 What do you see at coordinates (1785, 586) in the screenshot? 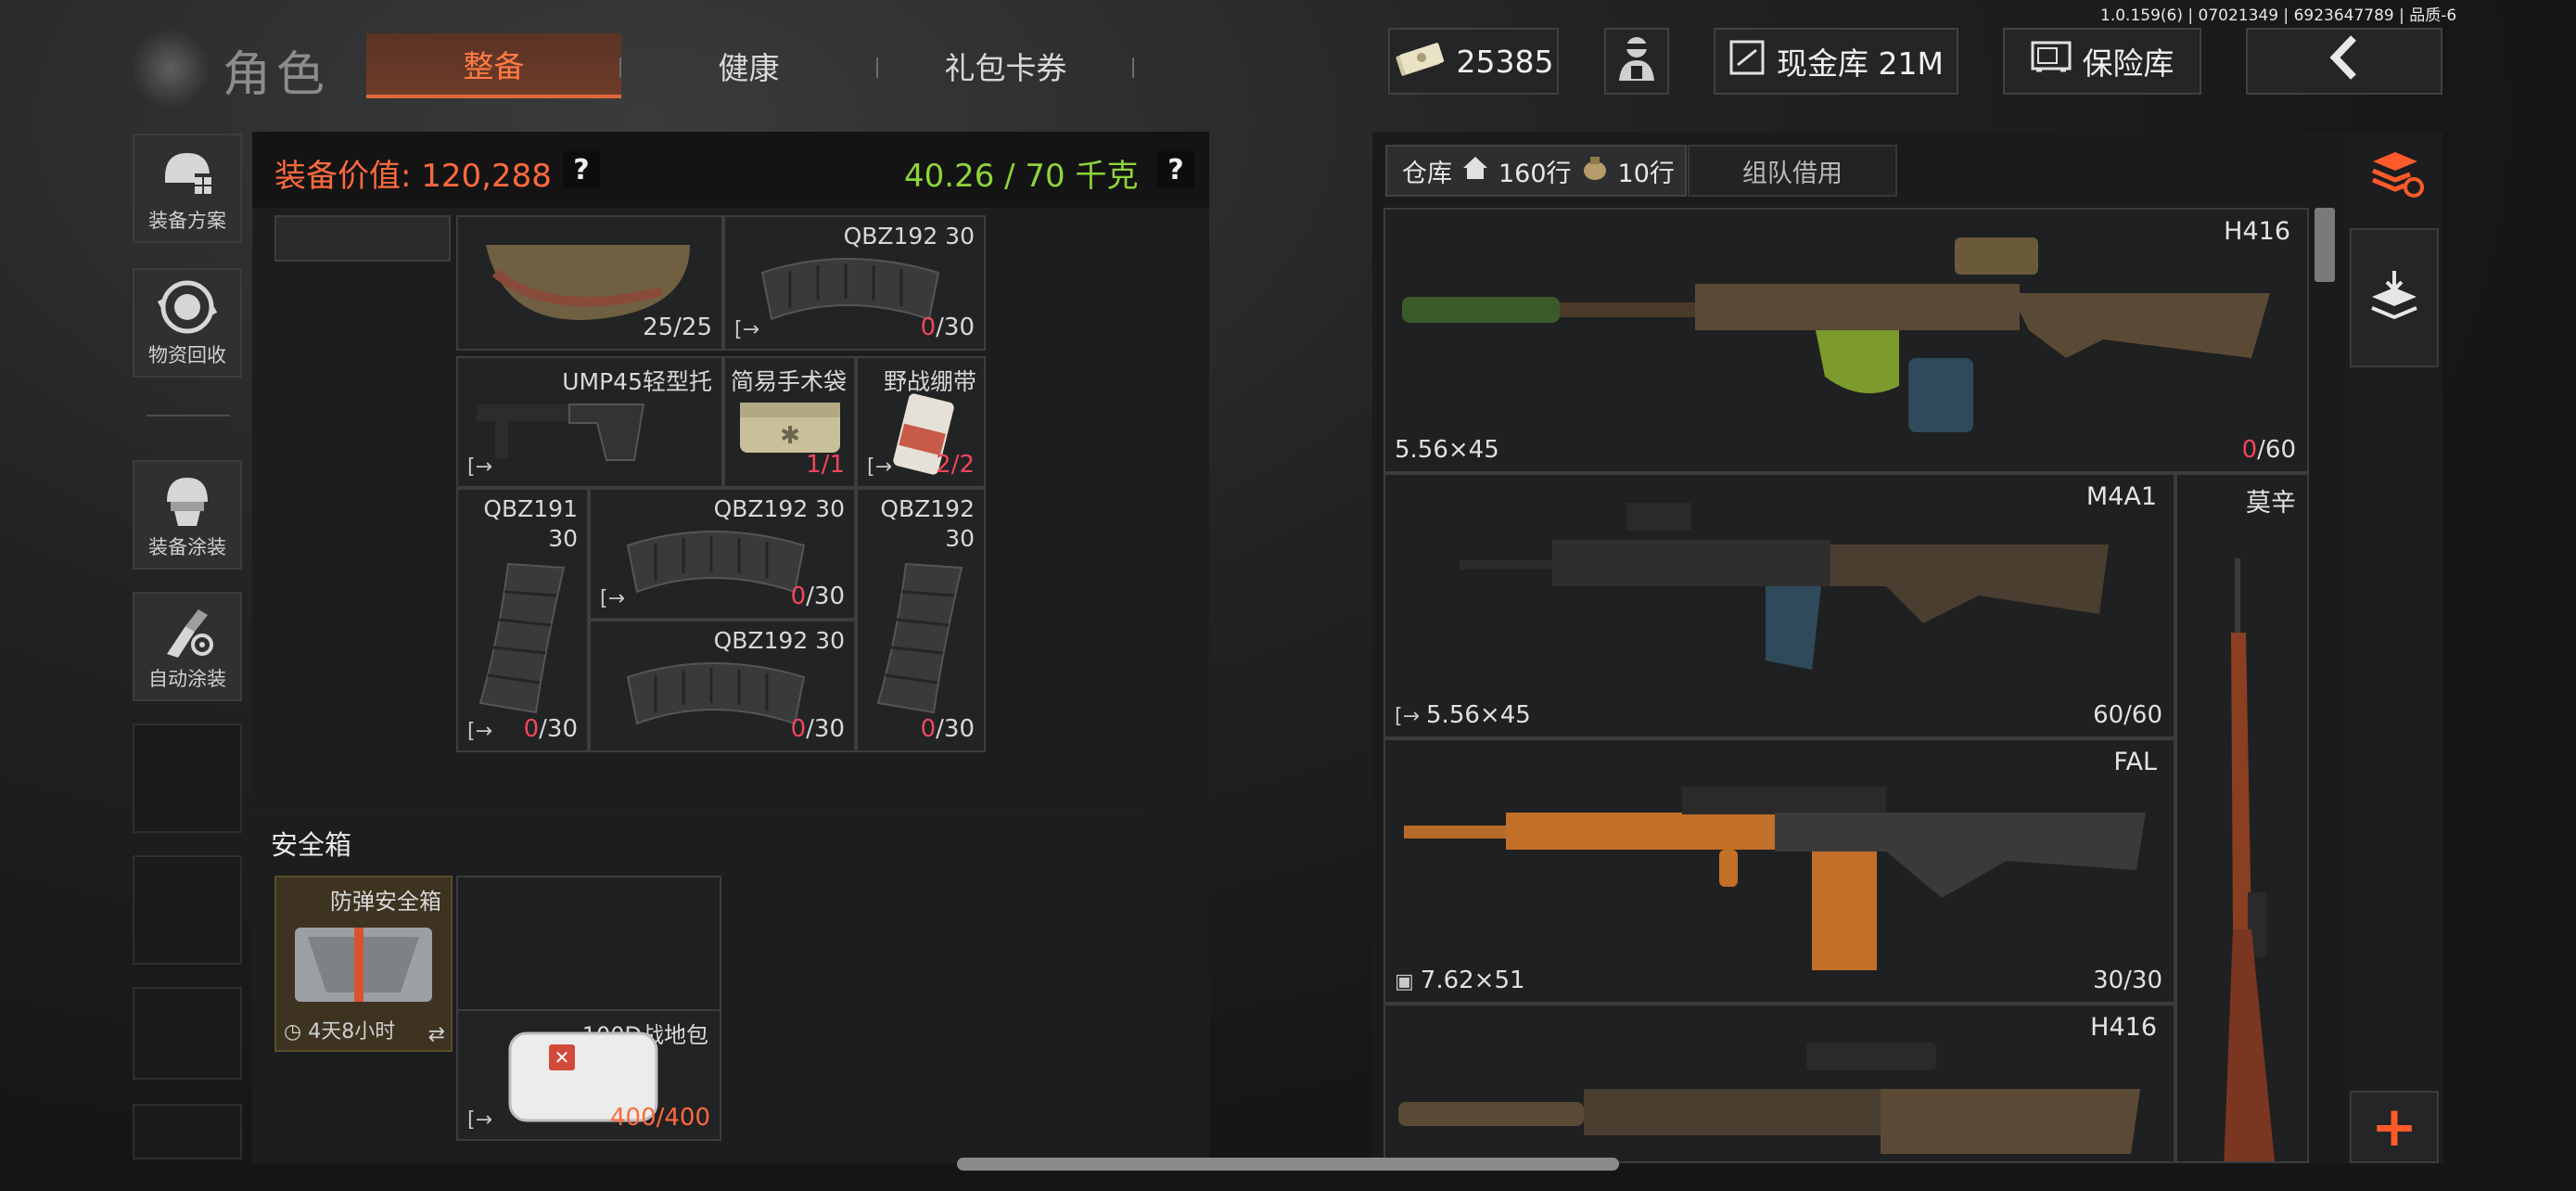
I see `rifle-m4a1-icon` at bounding box center [1785, 586].